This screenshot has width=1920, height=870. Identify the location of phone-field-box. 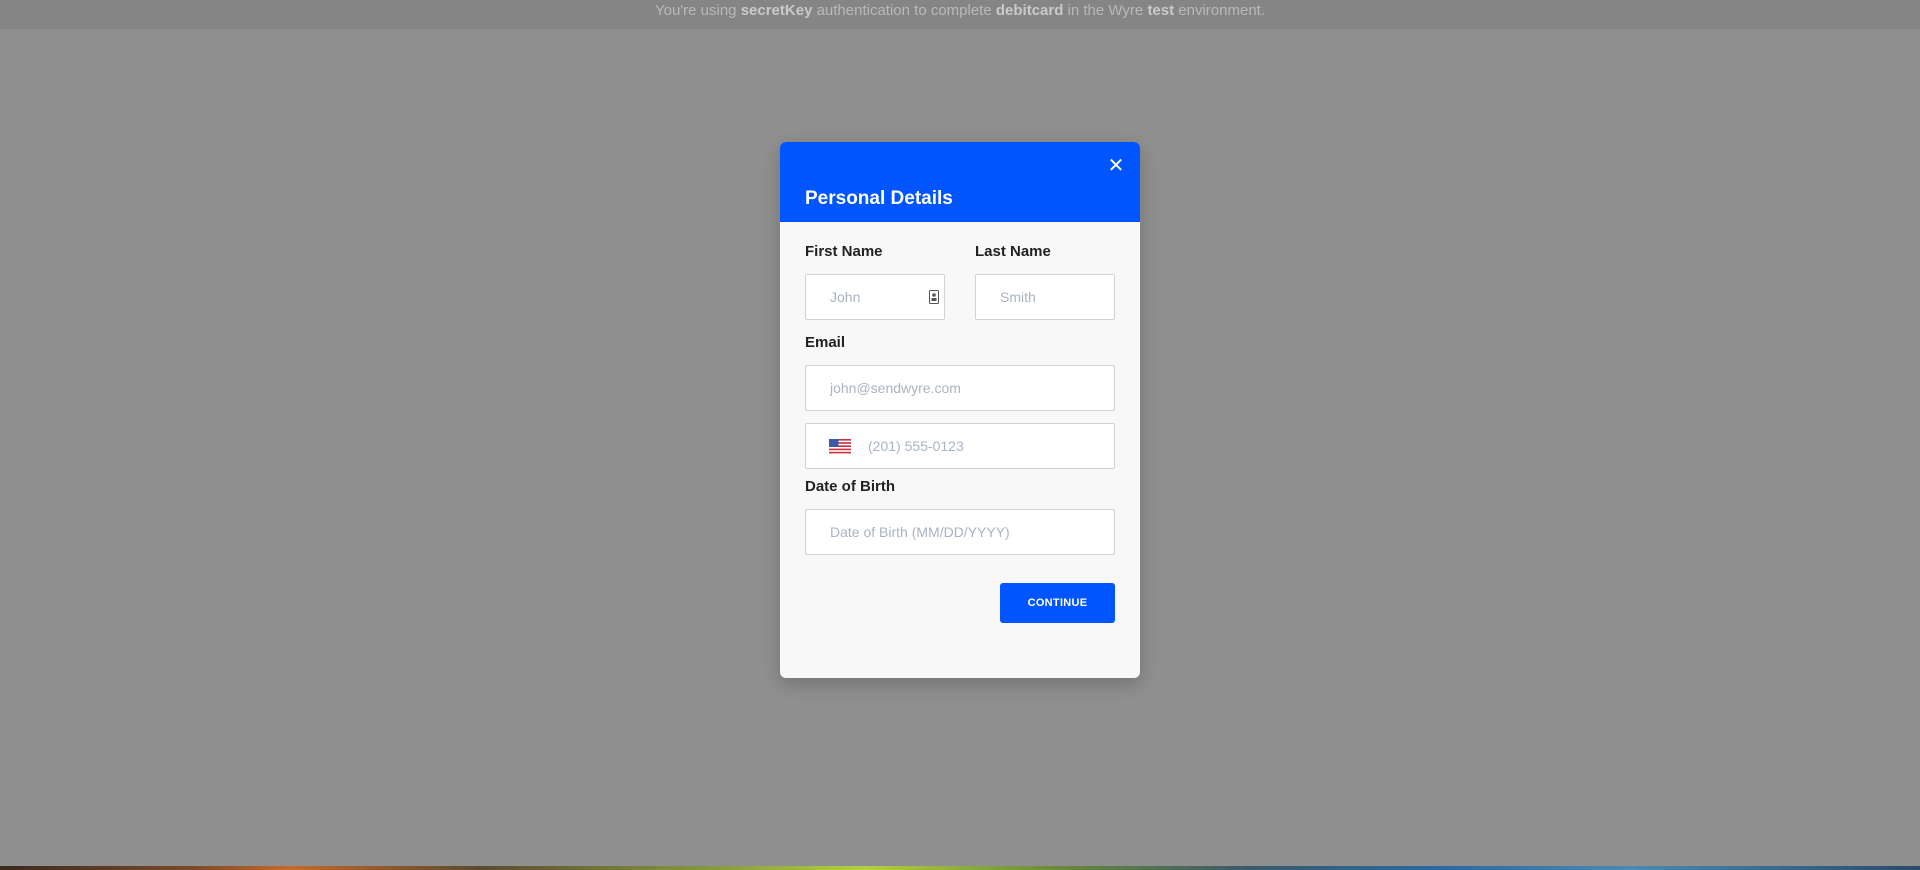
(960, 446).